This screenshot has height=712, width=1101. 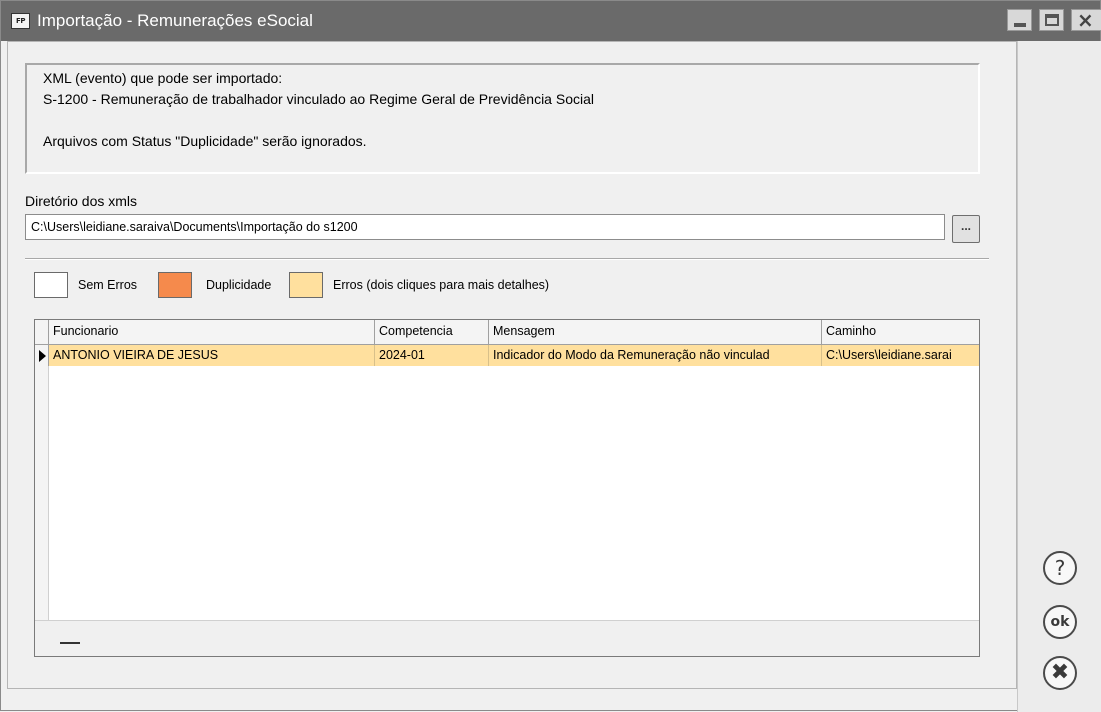 What do you see at coordinates (175, 285) in the screenshot?
I see `legend-swatch-duplicate` at bounding box center [175, 285].